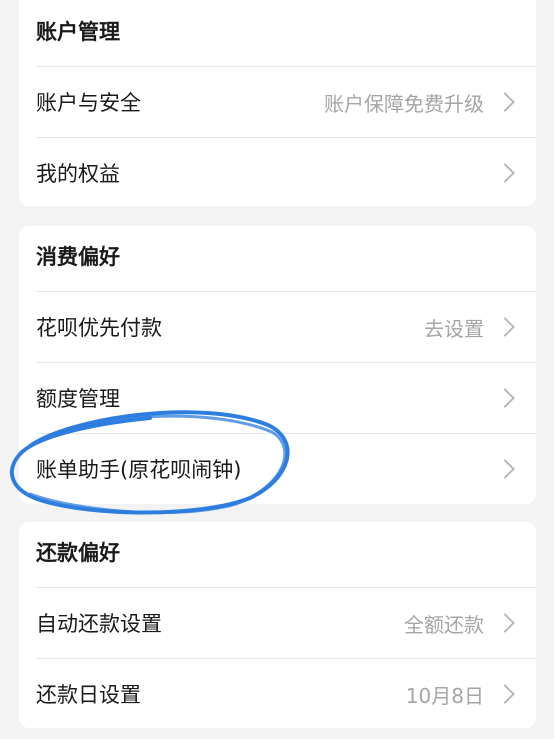 The height and width of the screenshot is (739, 554). I want to click on row-value: 去设置, so click(454, 328).